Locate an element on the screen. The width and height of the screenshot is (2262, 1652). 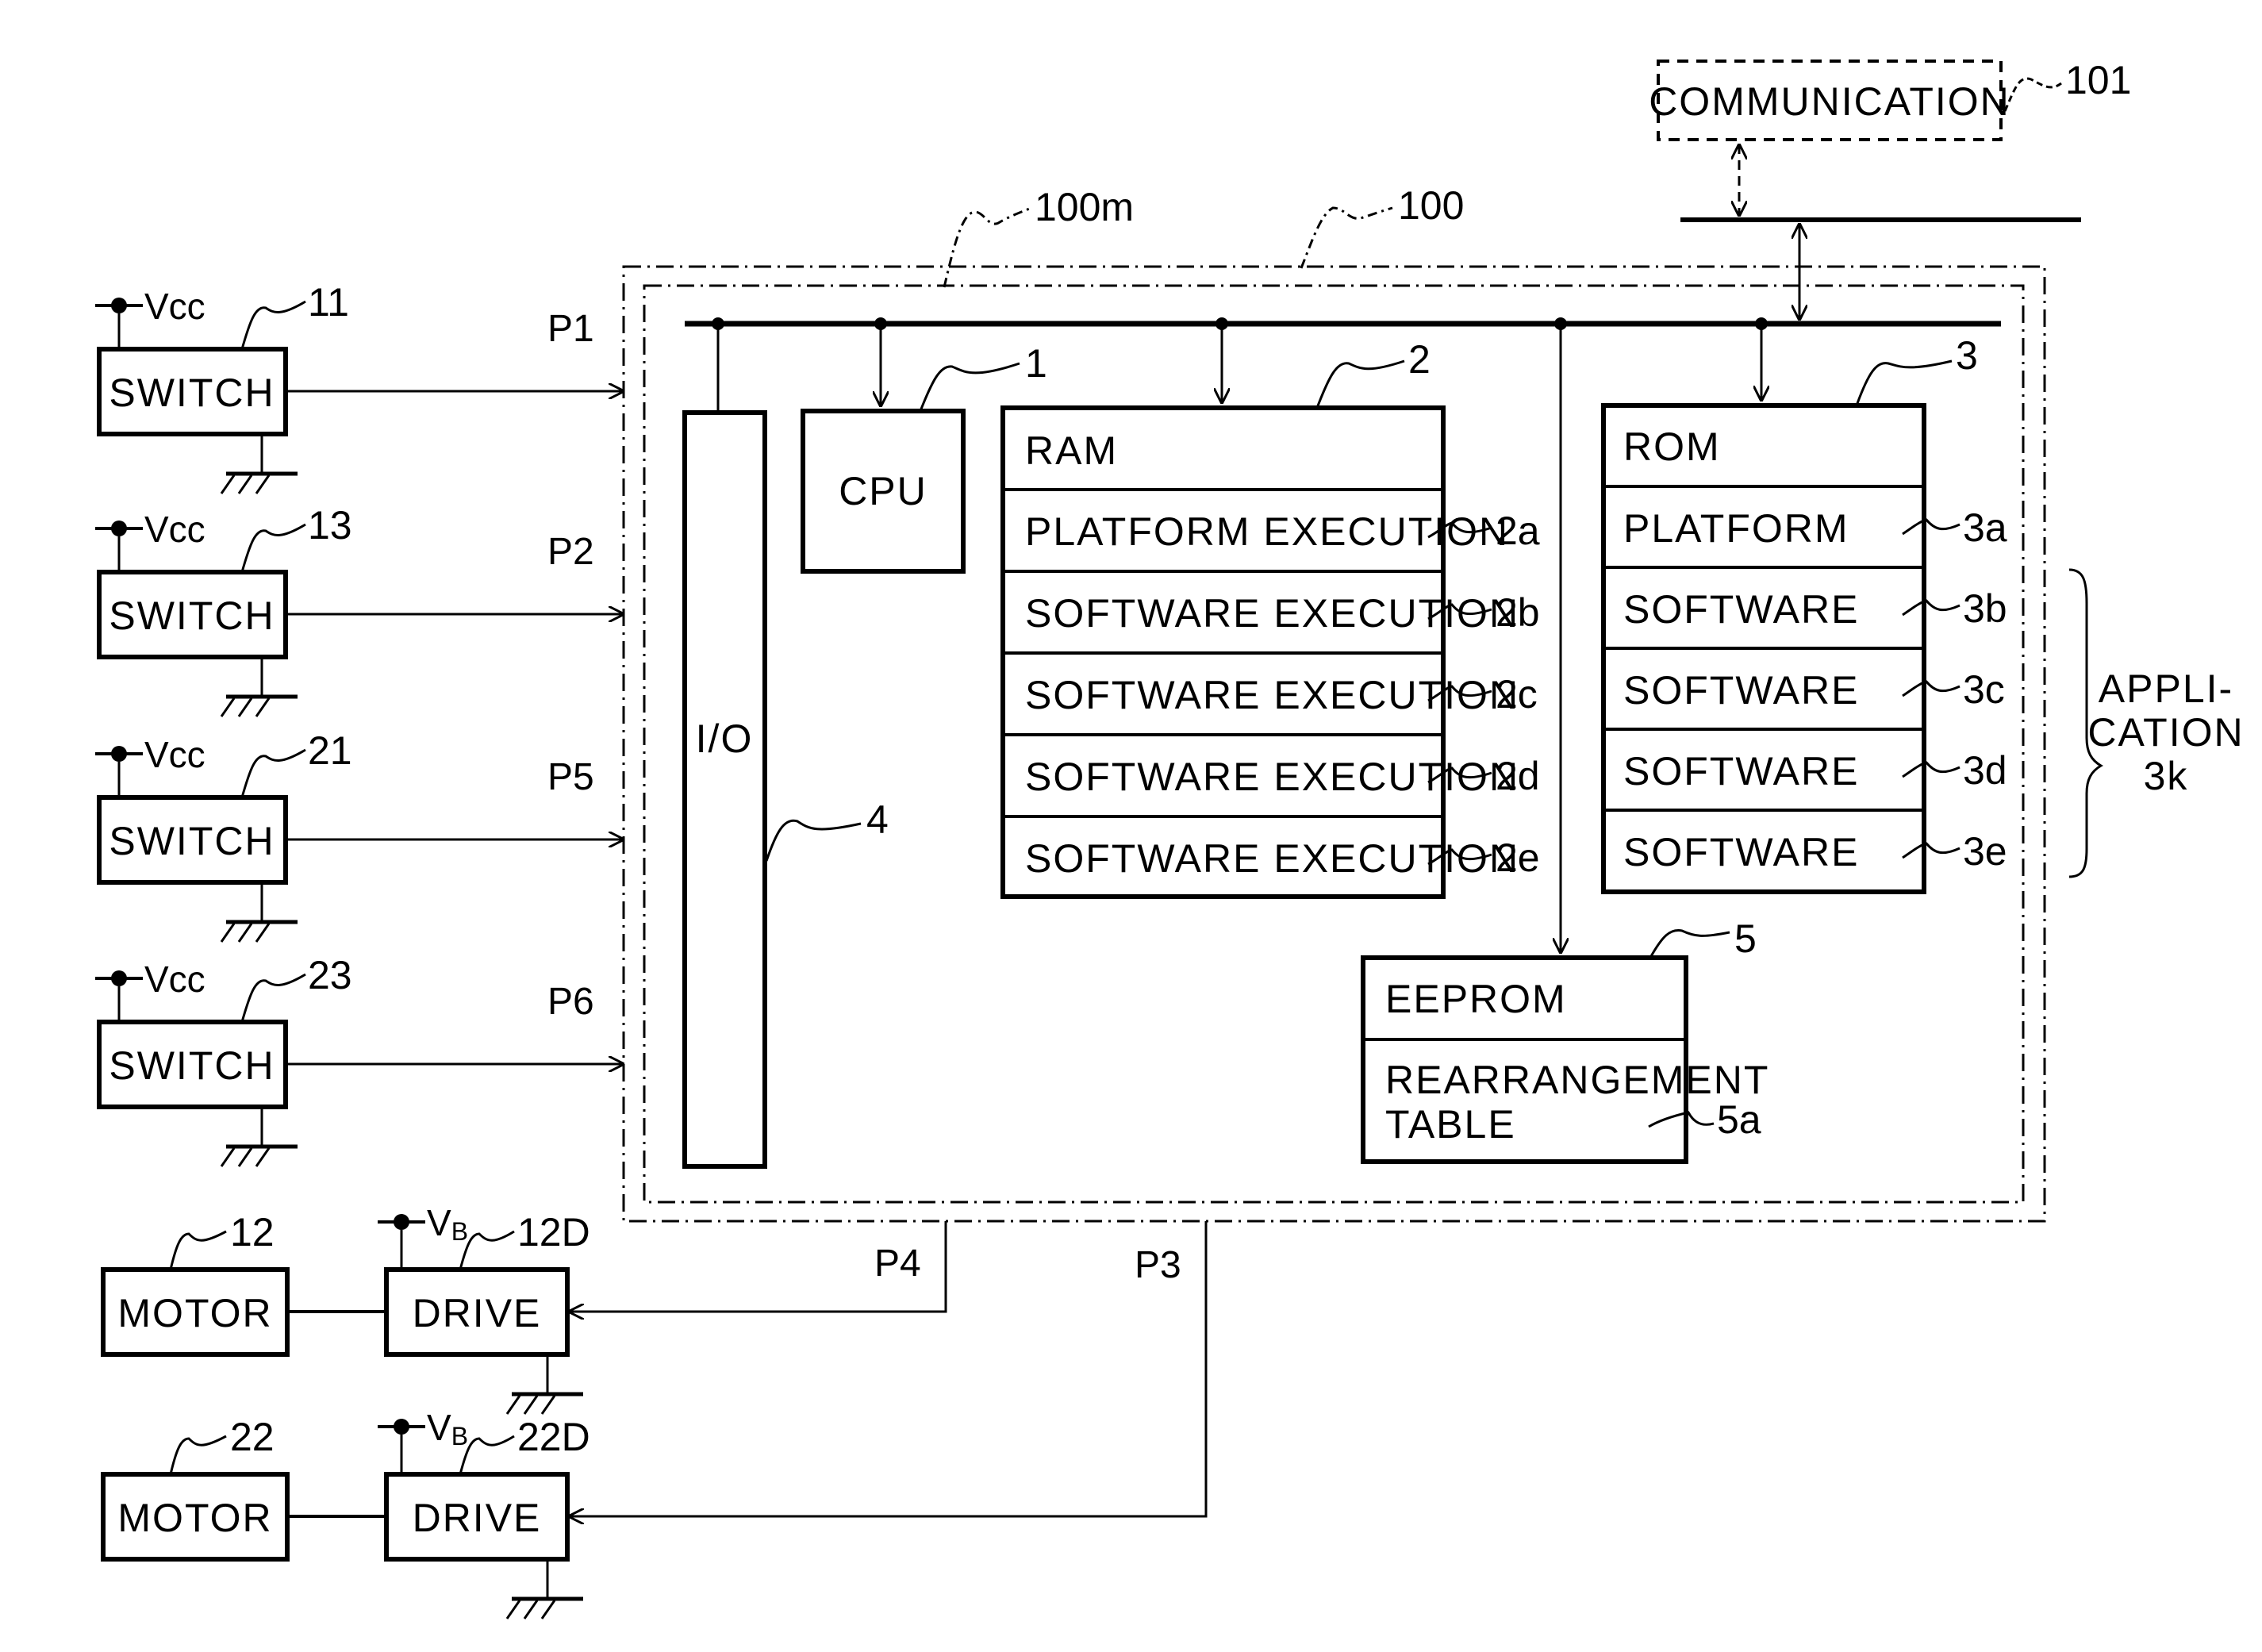
ref-5a: 5a is located at coordinates (1739, 1119).